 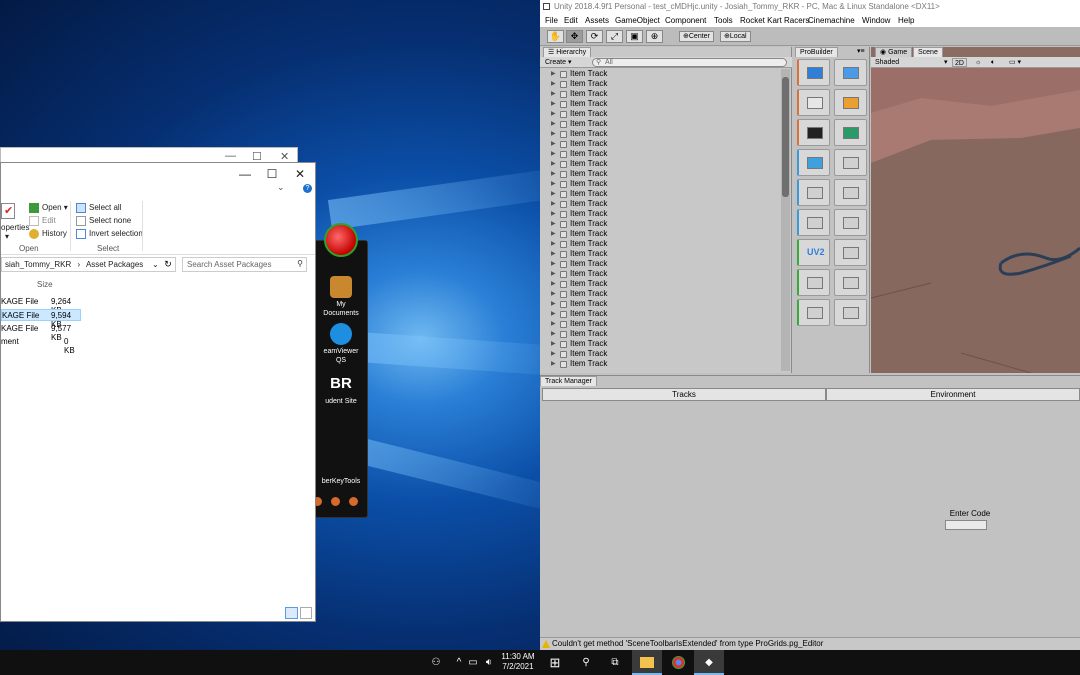 I want to click on minimize-button: —, so click(x=245, y=174).